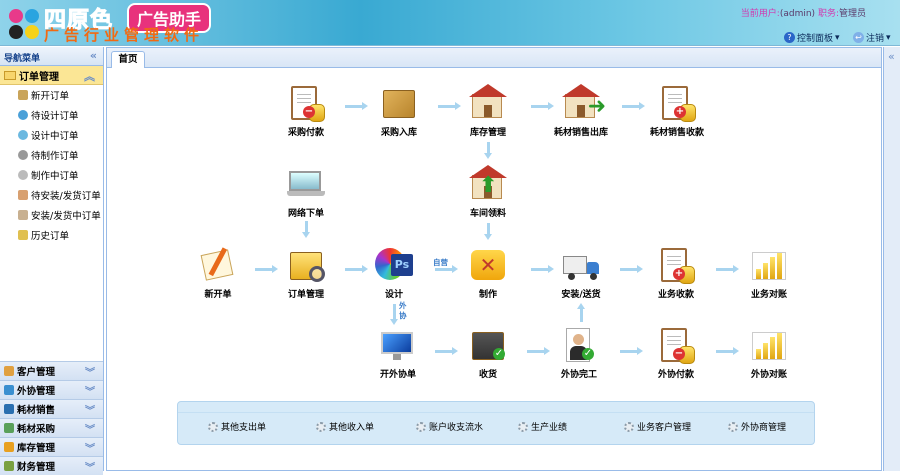 Image resolution: width=900 pixels, height=475 pixels. I want to click on node-online-order: 网络下单, so click(306, 192).